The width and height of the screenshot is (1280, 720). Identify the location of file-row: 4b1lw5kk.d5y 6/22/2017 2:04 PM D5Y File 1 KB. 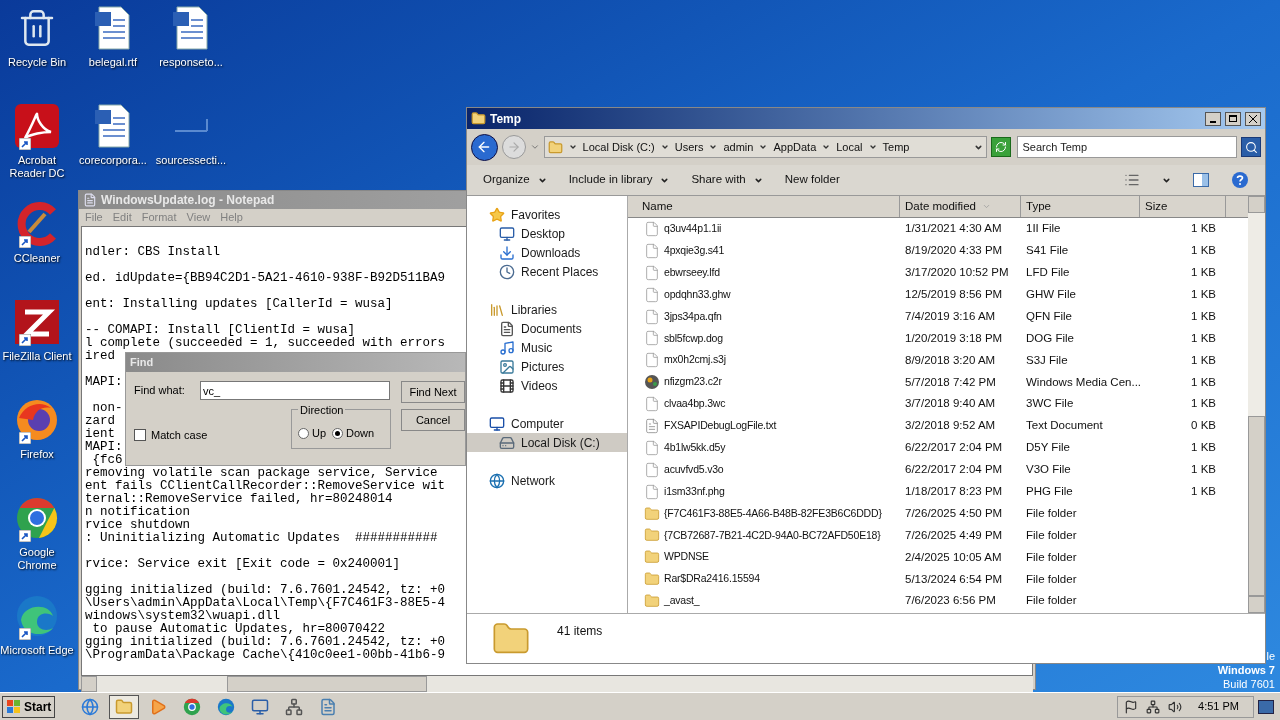
(938, 447).